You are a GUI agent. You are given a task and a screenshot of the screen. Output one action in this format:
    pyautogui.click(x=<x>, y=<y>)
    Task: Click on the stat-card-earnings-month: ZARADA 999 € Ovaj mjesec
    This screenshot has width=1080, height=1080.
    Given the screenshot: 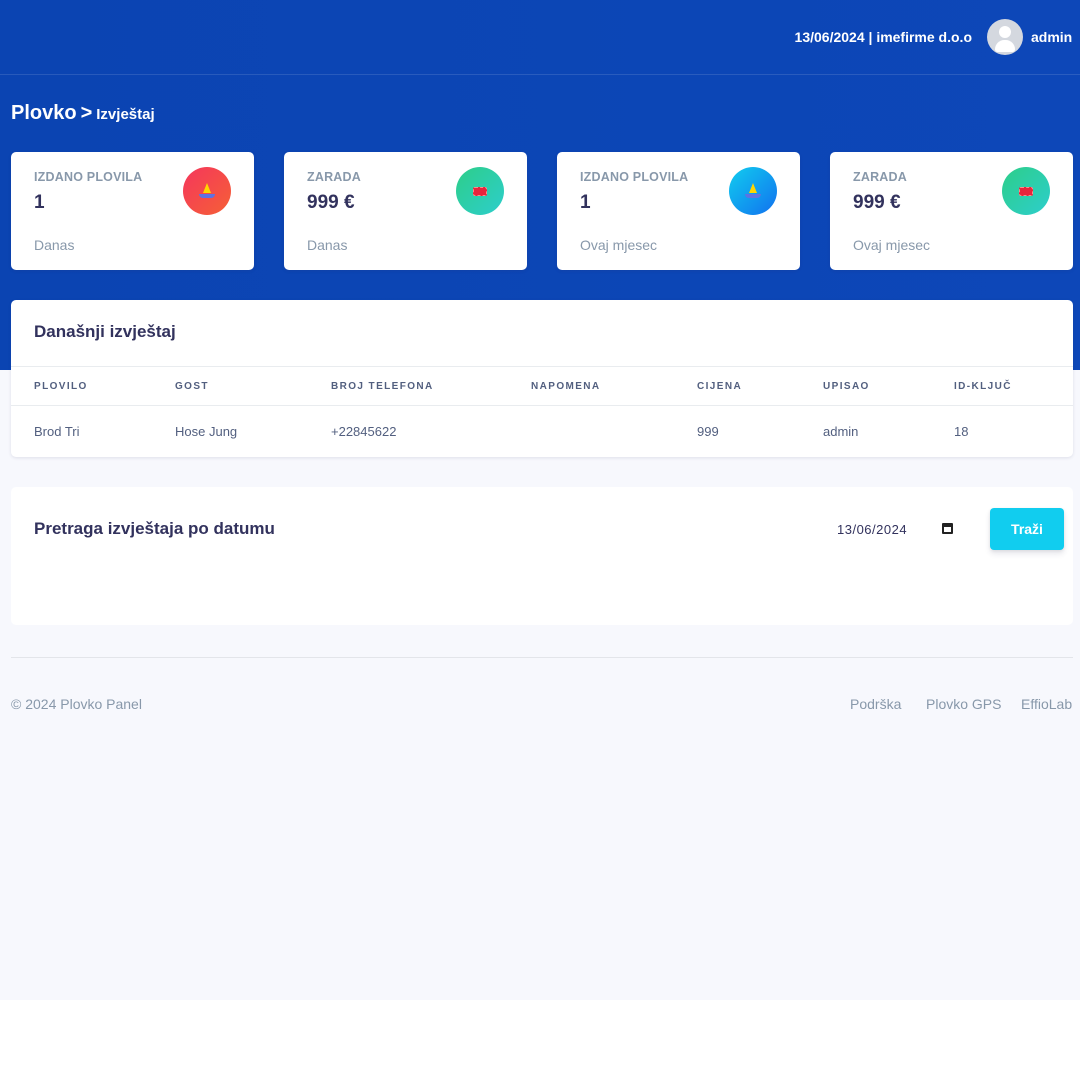 What is the action you would take?
    pyautogui.click(x=951, y=211)
    